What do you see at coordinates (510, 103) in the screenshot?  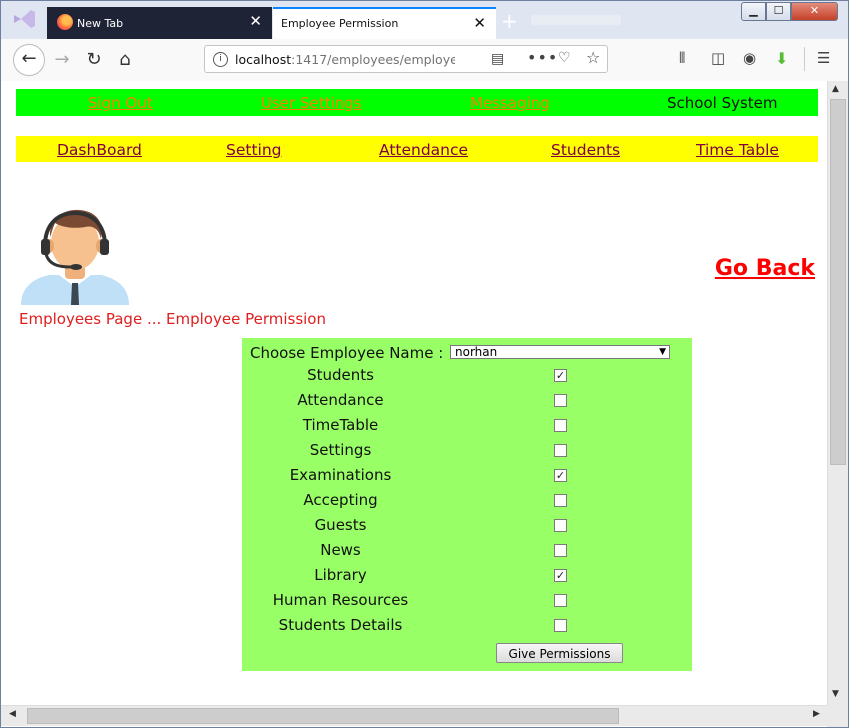 I see `messaging-link: Messaging` at bounding box center [510, 103].